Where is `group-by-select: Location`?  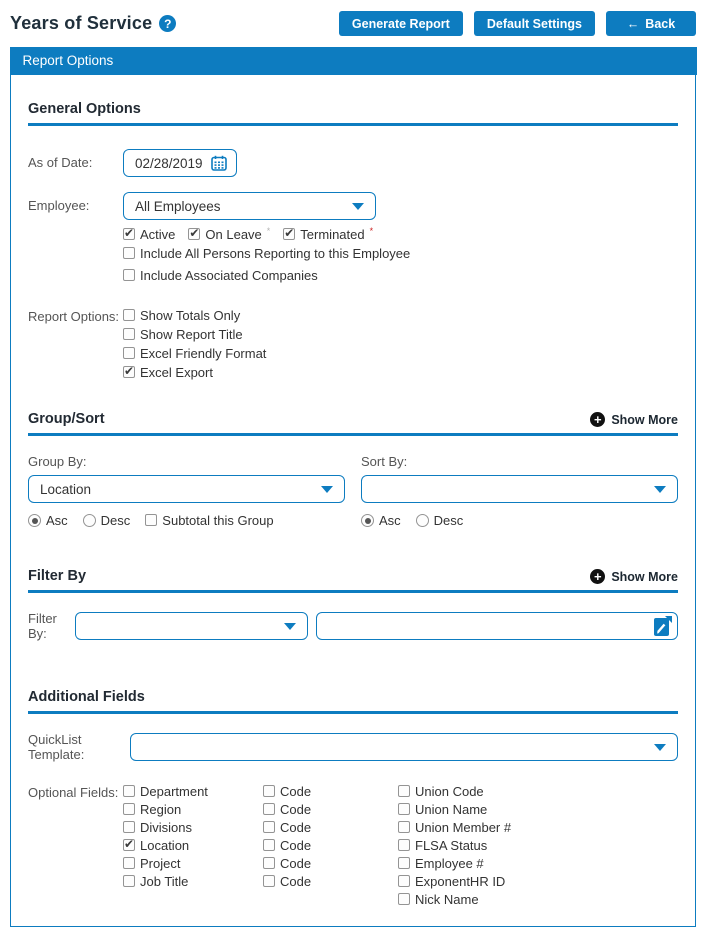
group-by-select: Location is located at coordinates (186, 489).